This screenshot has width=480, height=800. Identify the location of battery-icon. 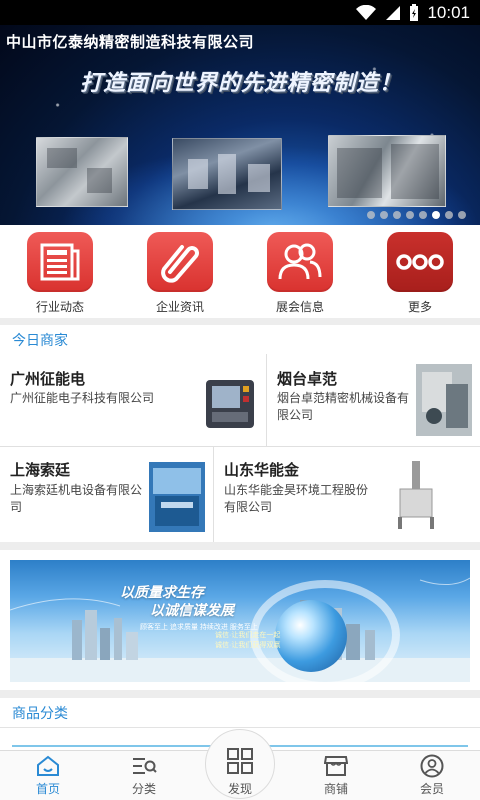
(414, 12).